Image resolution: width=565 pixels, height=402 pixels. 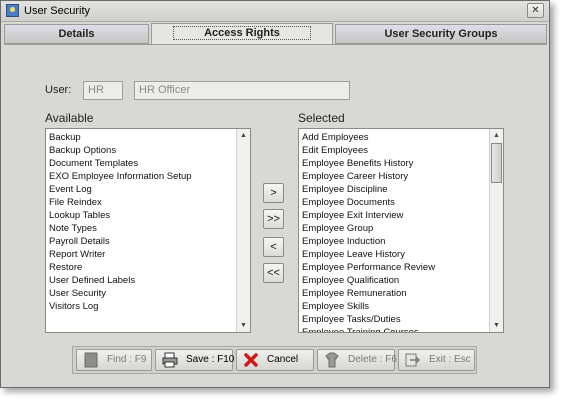 What do you see at coordinates (103, 90) in the screenshot?
I see `user-code-field: HR` at bounding box center [103, 90].